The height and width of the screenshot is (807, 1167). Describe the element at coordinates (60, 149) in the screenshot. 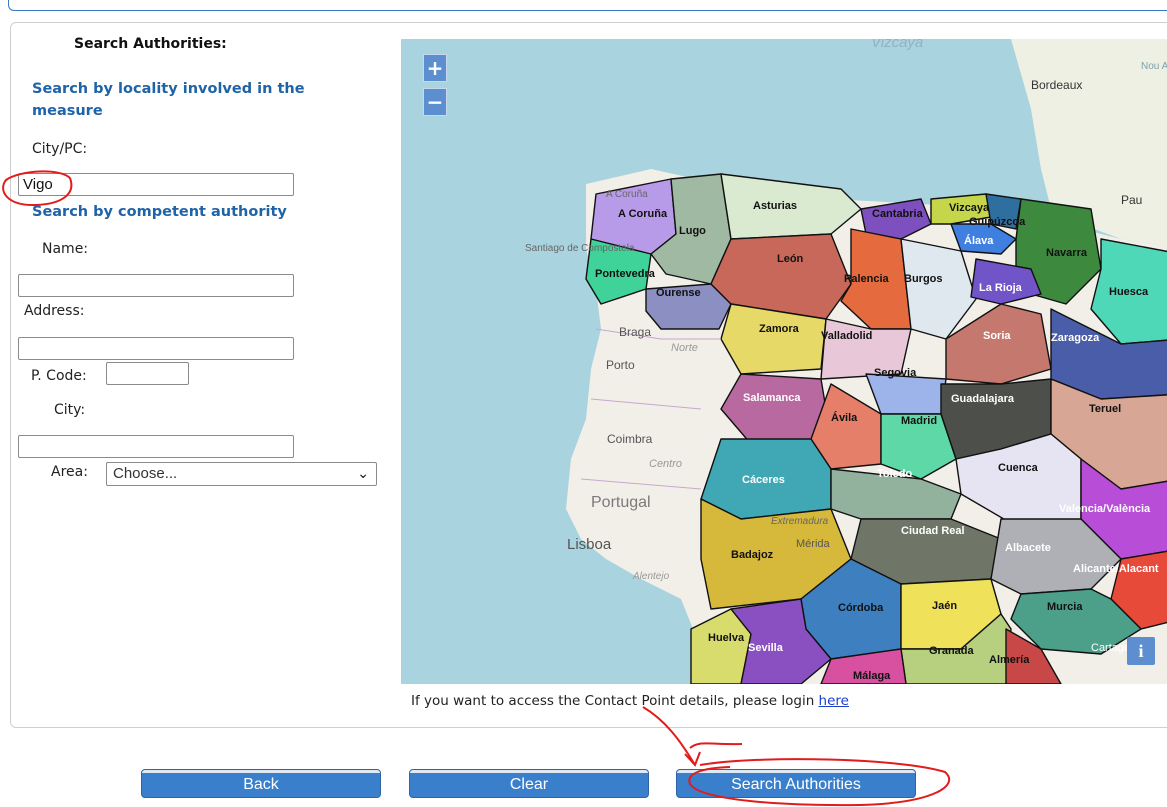

I see `city-pc-label: City/PC:` at that location.